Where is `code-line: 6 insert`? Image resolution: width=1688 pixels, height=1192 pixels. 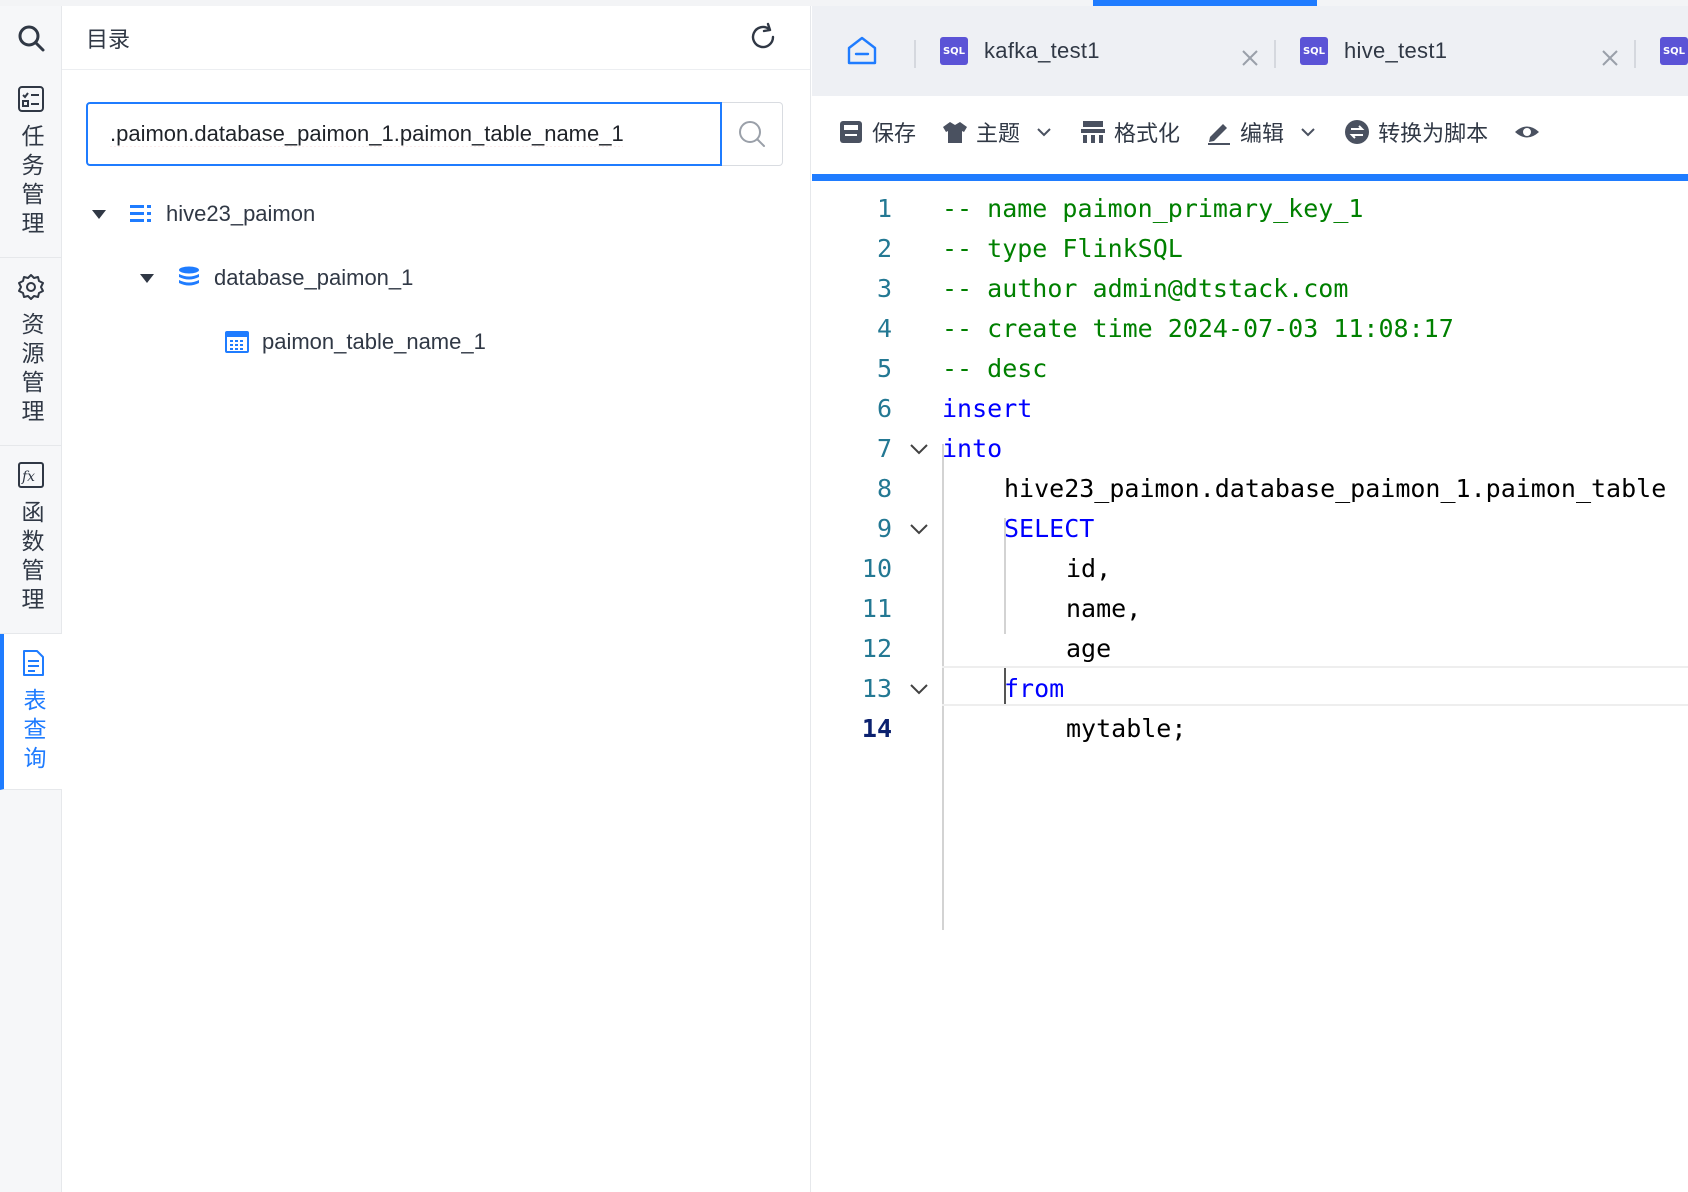 code-line: 6 insert is located at coordinates (1250, 408).